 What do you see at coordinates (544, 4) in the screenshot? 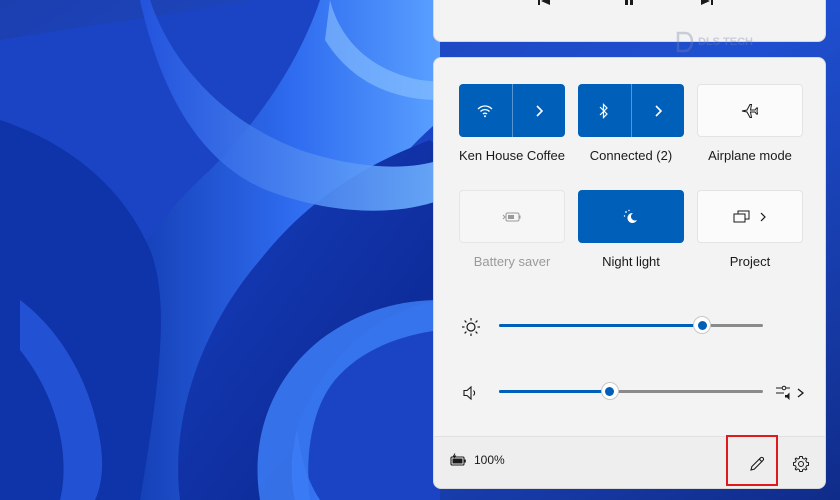
I see `previous-icon` at bounding box center [544, 4].